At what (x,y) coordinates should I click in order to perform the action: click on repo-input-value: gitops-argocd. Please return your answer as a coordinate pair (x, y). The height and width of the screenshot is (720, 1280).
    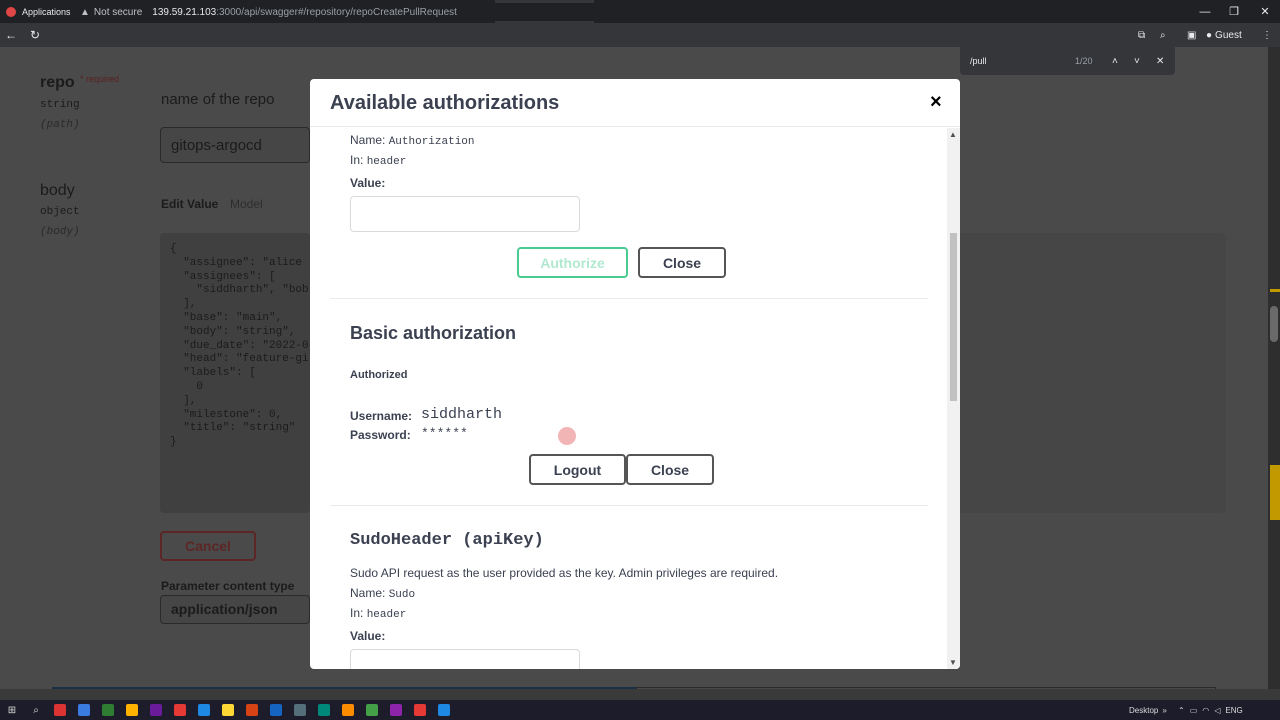
    Looking at the image, I should click on (216, 145).